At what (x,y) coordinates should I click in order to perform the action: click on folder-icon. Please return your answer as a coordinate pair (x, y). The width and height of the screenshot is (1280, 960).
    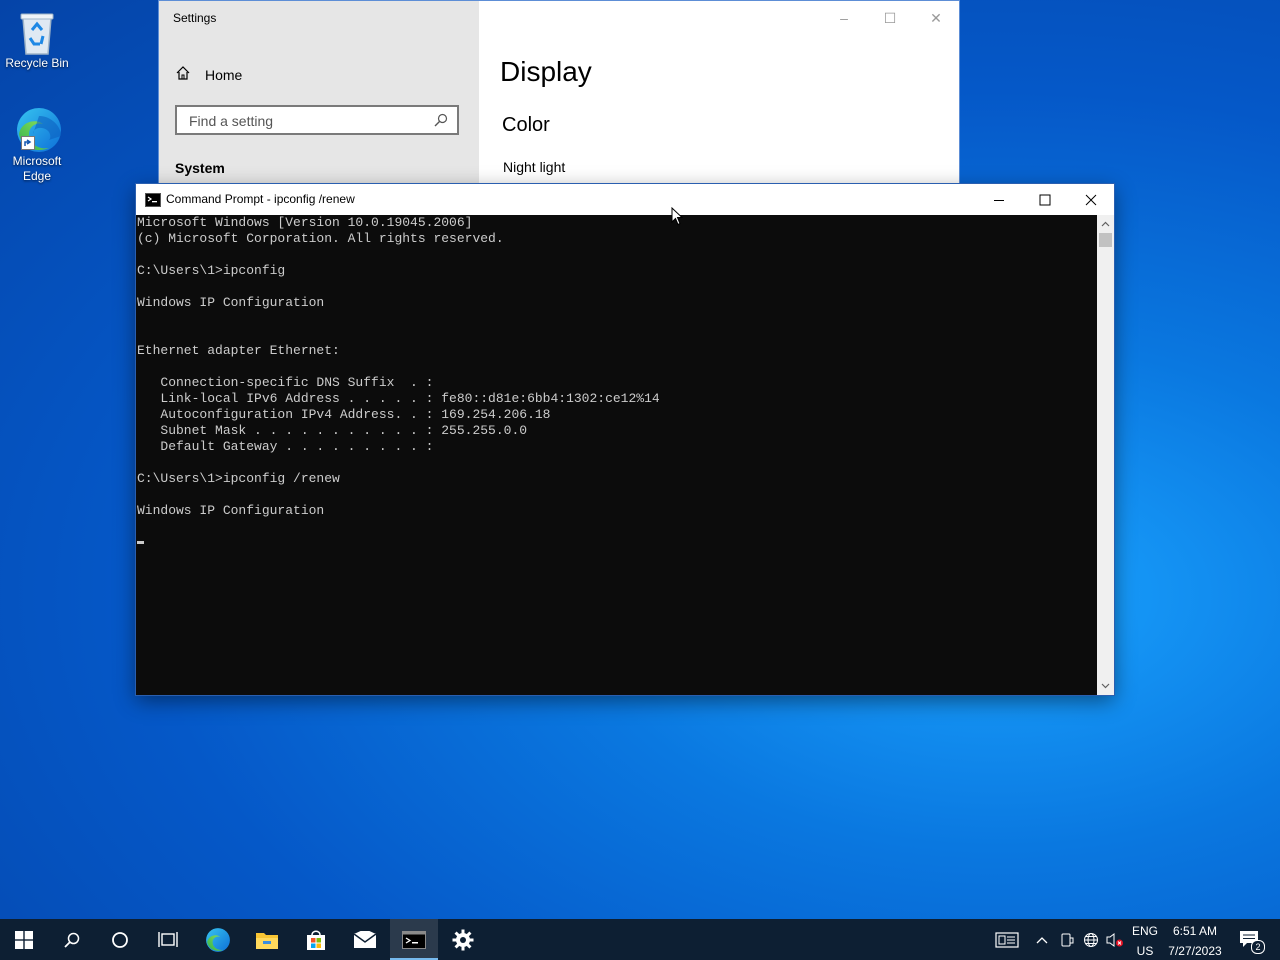
    Looking at the image, I should click on (267, 940).